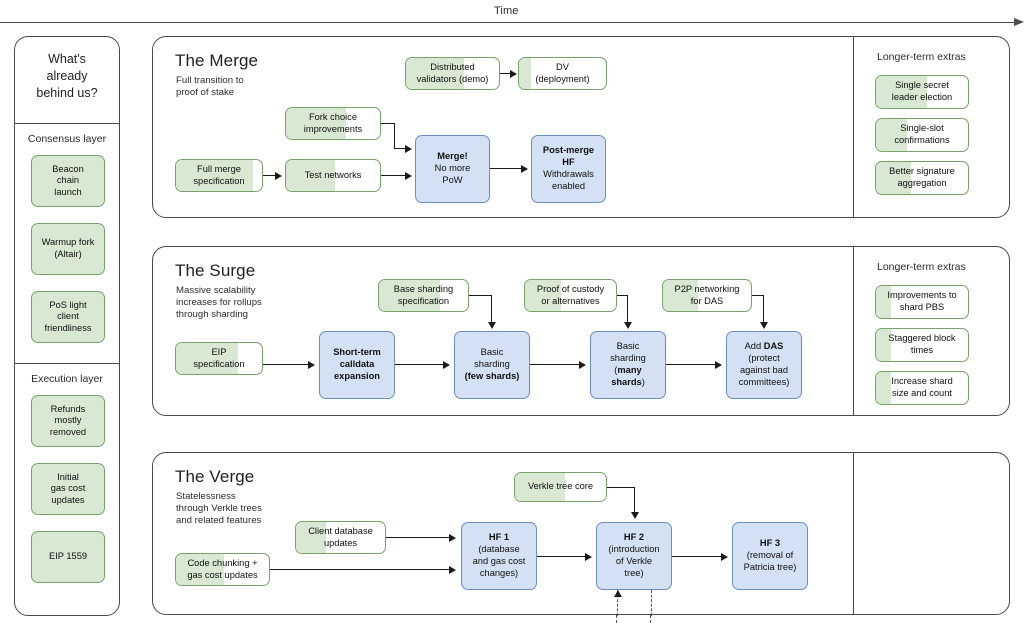 Image resolution: width=1024 pixels, height=623 pixels. I want to click on extra-label: Staggered block times, so click(922, 344).